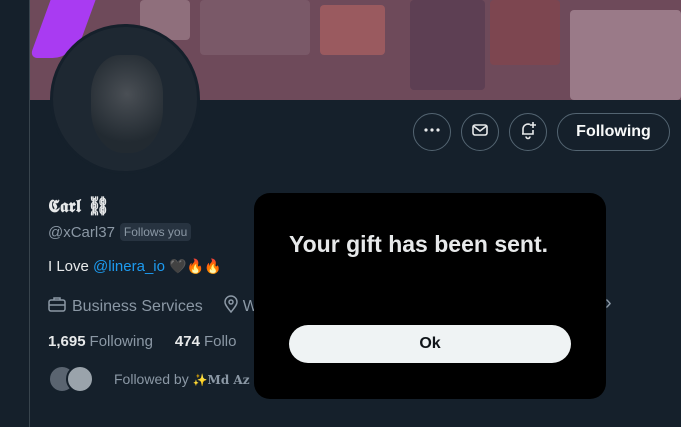 This screenshot has height=427, width=681. I want to click on more-dots-icon, so click(432, 132).